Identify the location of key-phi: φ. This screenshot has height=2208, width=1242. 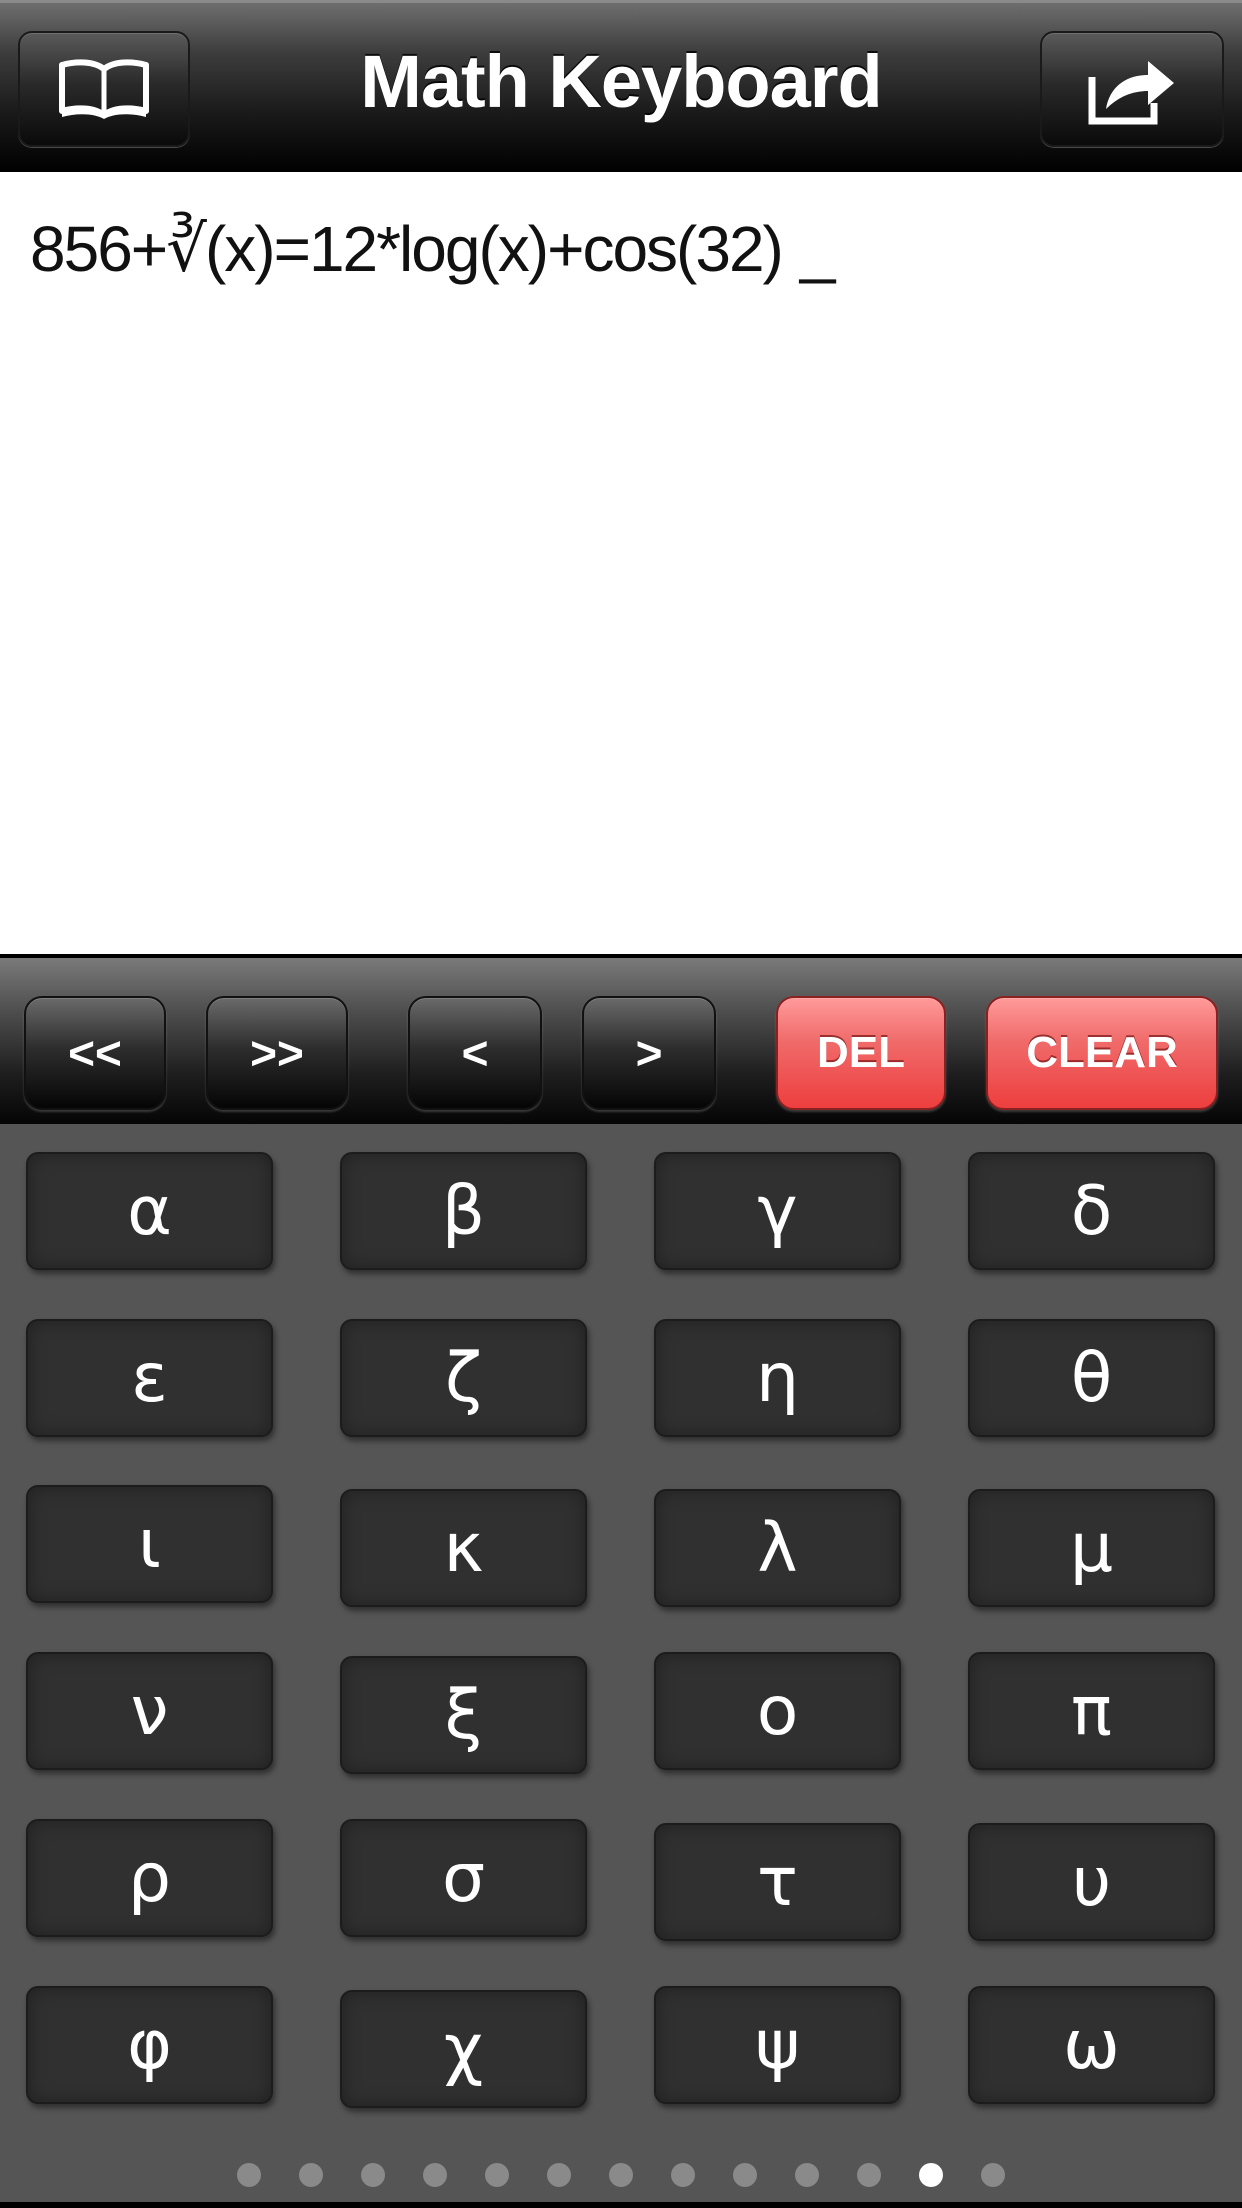
(149, 2045).